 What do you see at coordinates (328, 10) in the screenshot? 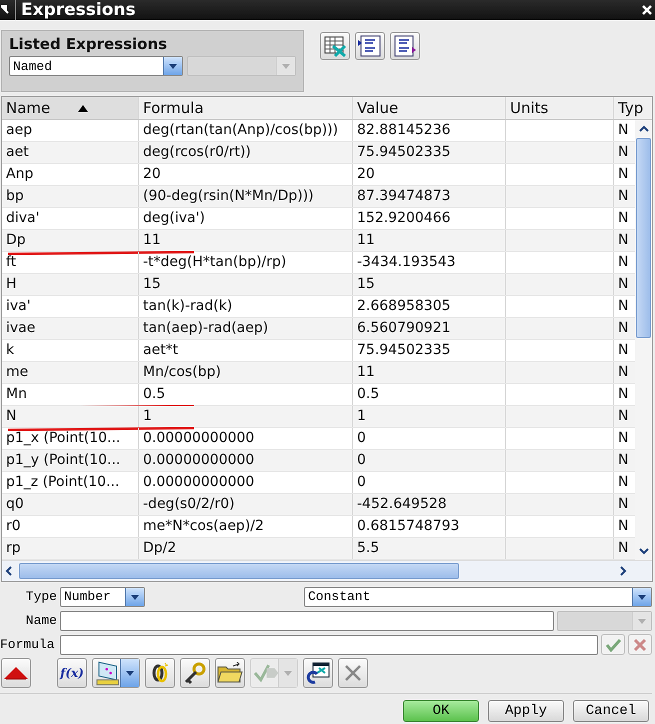
I see `window-title: Expressions` at bounding box center [328, 10].